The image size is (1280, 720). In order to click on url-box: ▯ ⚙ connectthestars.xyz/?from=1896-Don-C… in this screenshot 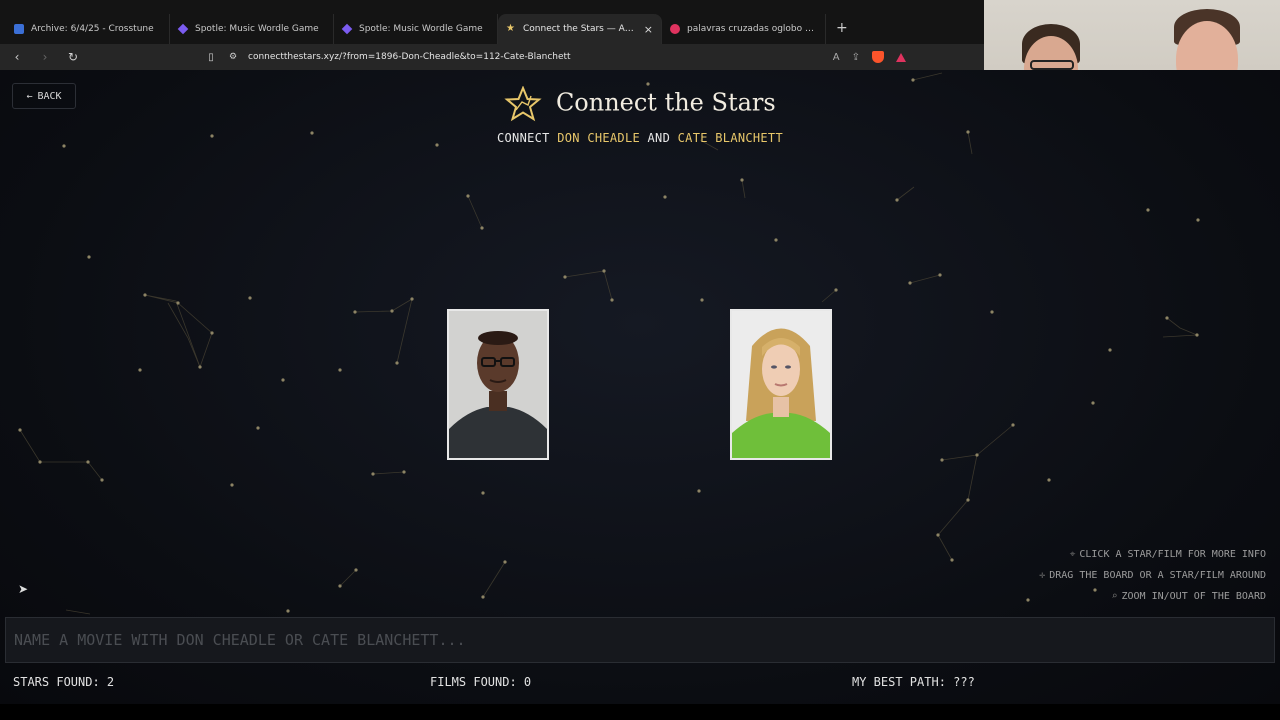, I will do `click(387, 57)`.